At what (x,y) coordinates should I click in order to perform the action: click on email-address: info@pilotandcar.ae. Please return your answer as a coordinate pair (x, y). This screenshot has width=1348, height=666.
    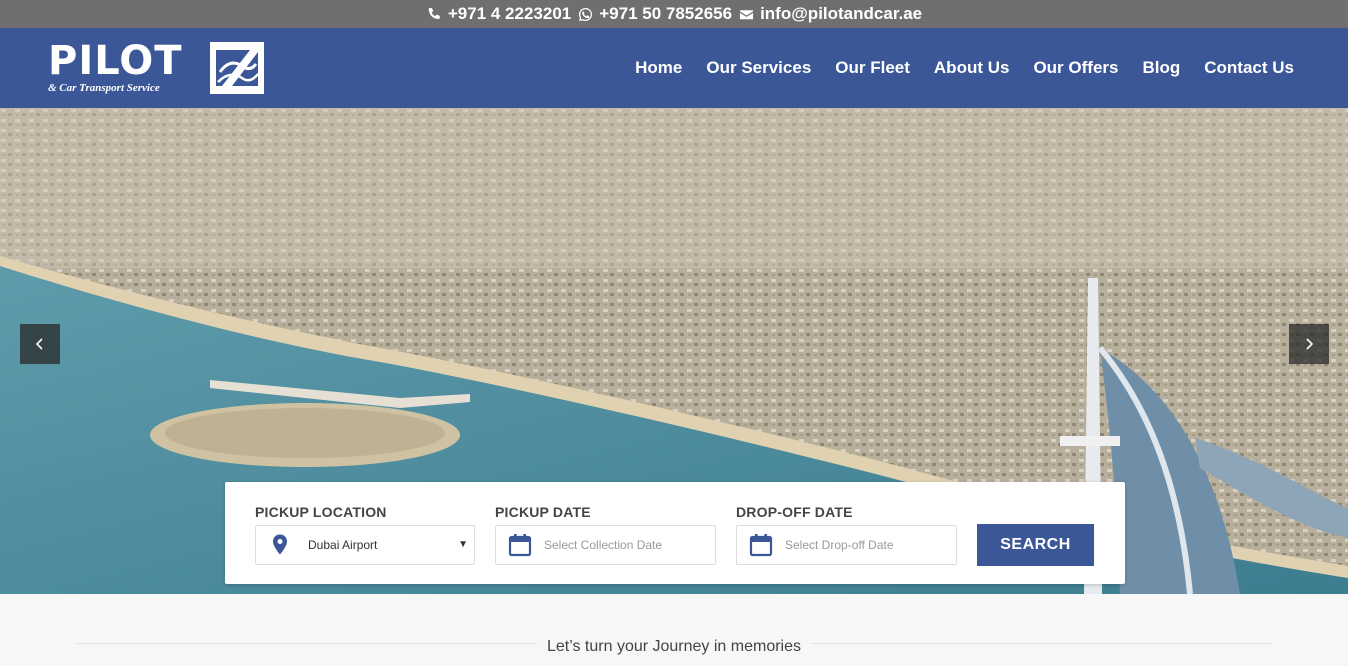
    Looking at the image, I should click on (841, 13).